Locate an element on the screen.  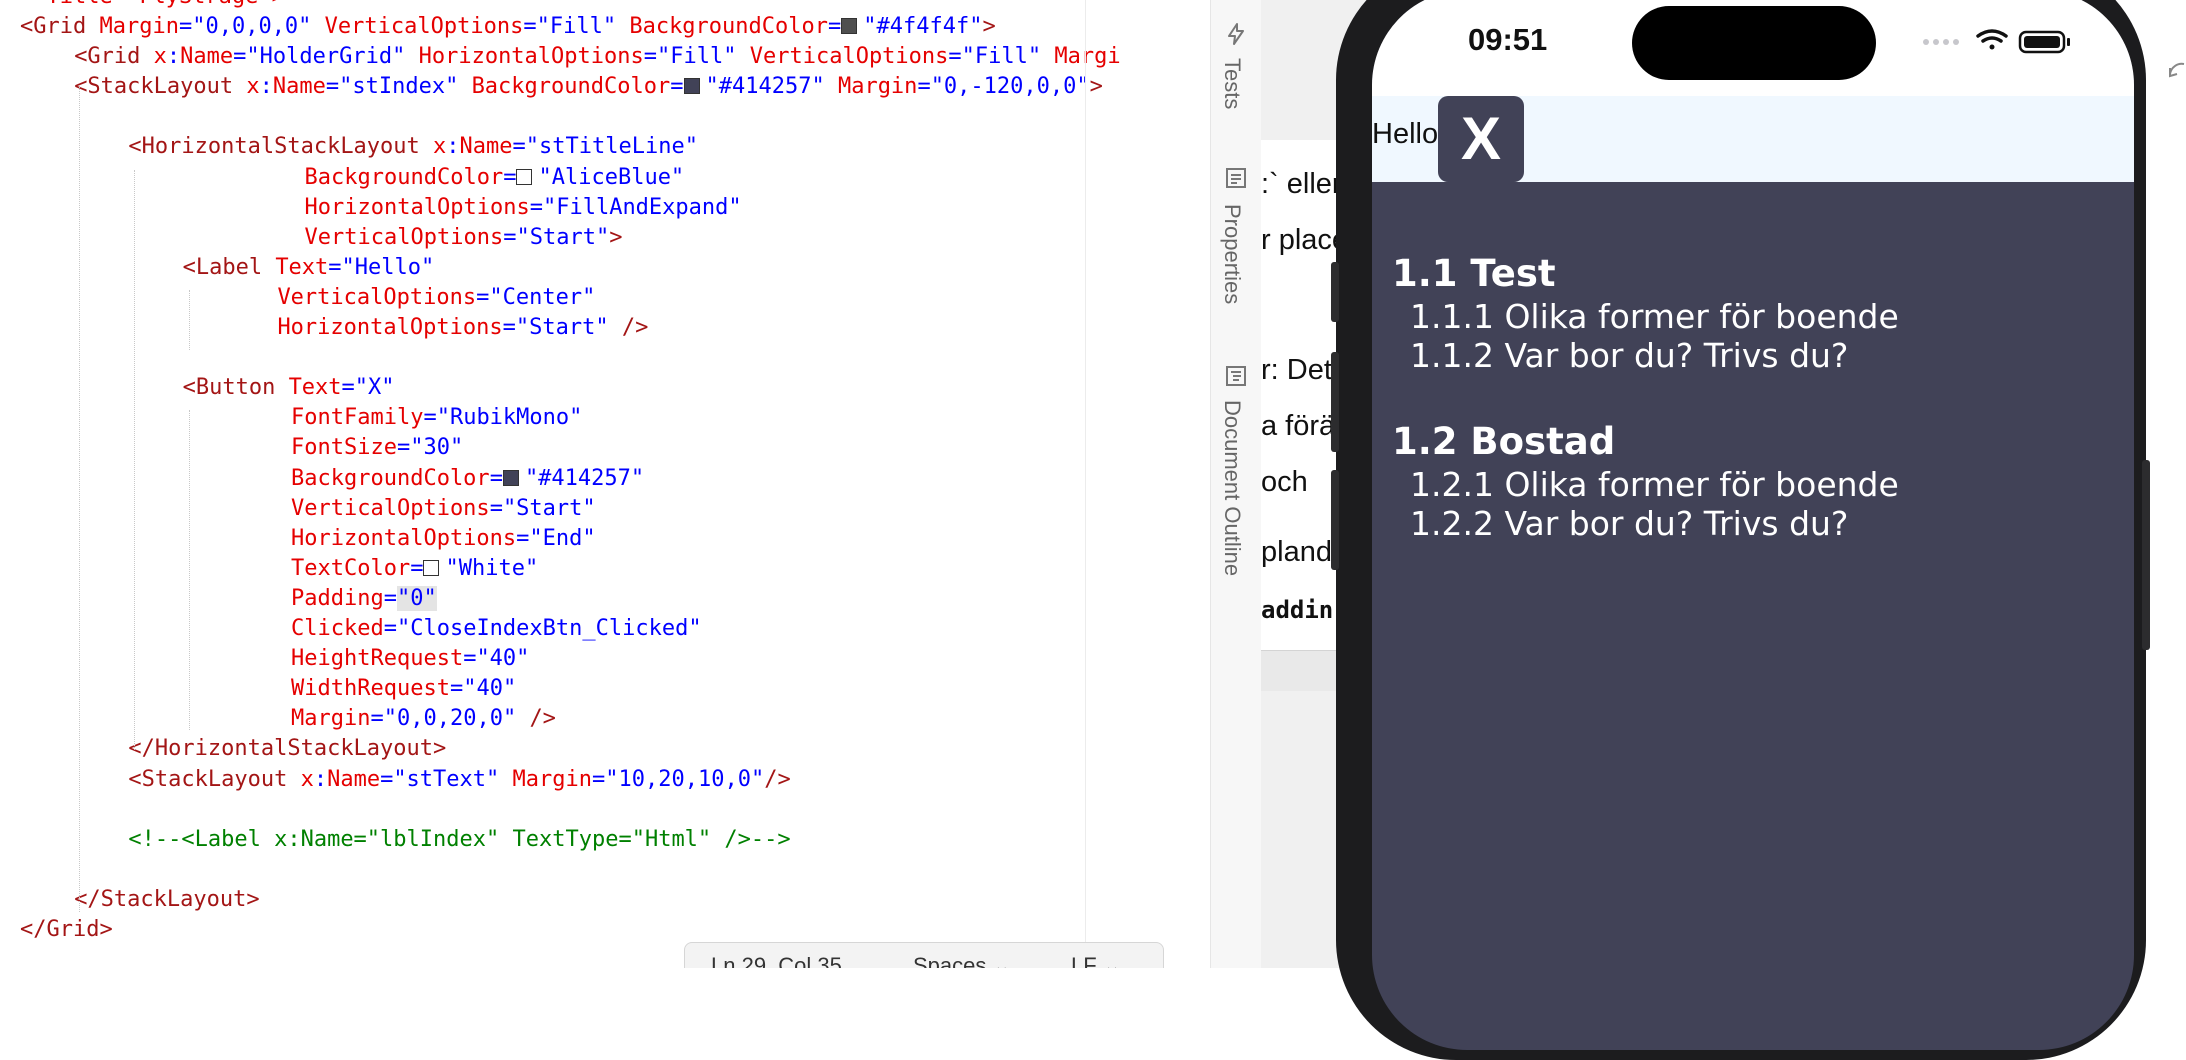
status-icons is located at coordinates (2010, 41).